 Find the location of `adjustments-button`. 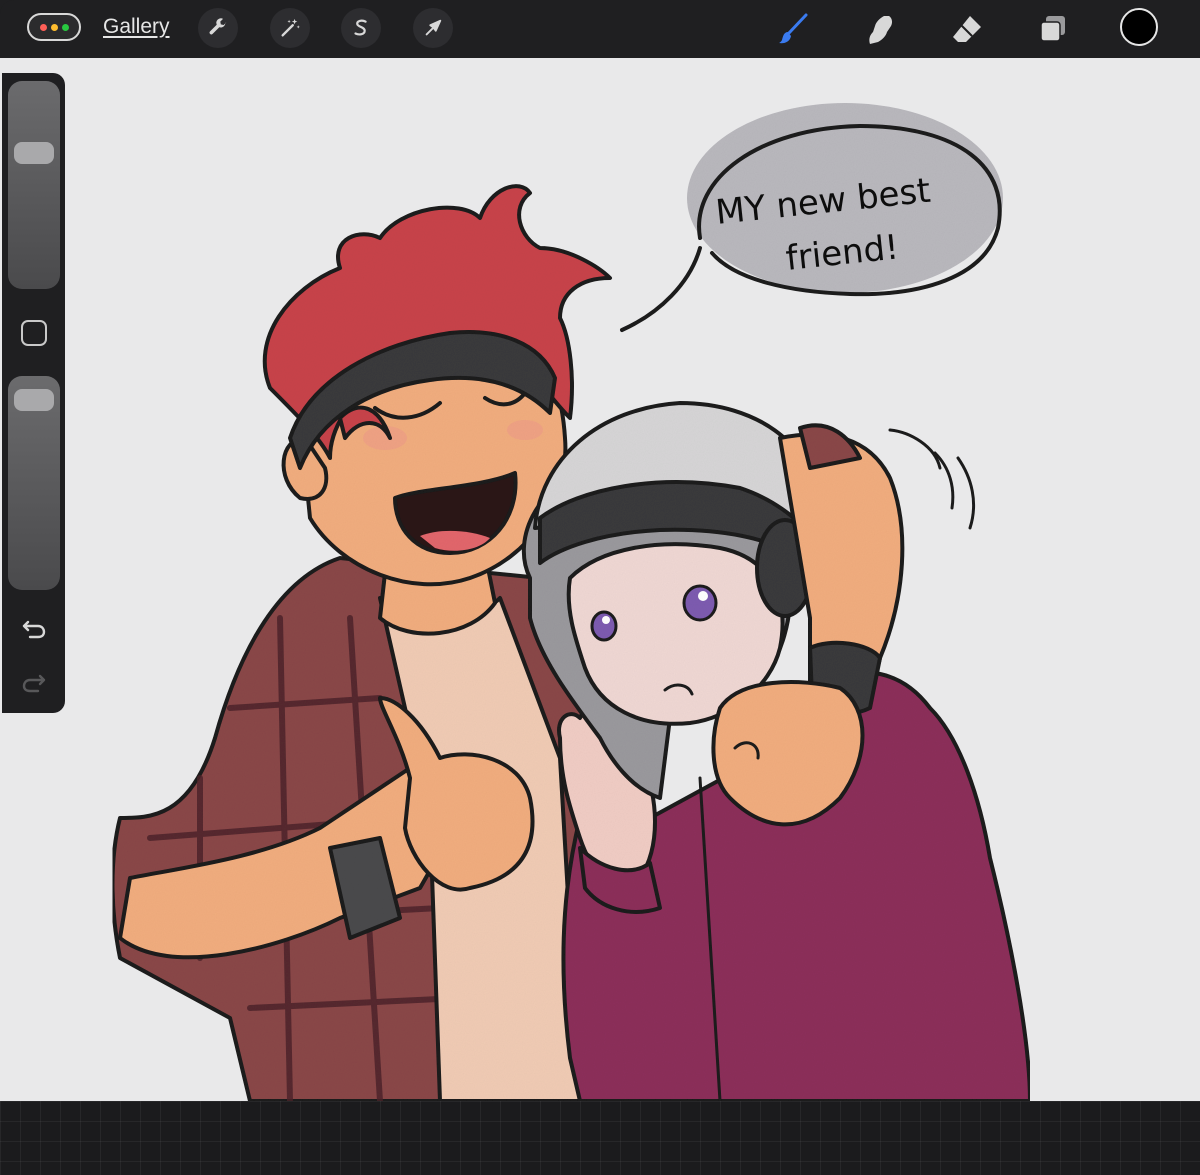

adjustments-button is located at coordinates (290, 28).